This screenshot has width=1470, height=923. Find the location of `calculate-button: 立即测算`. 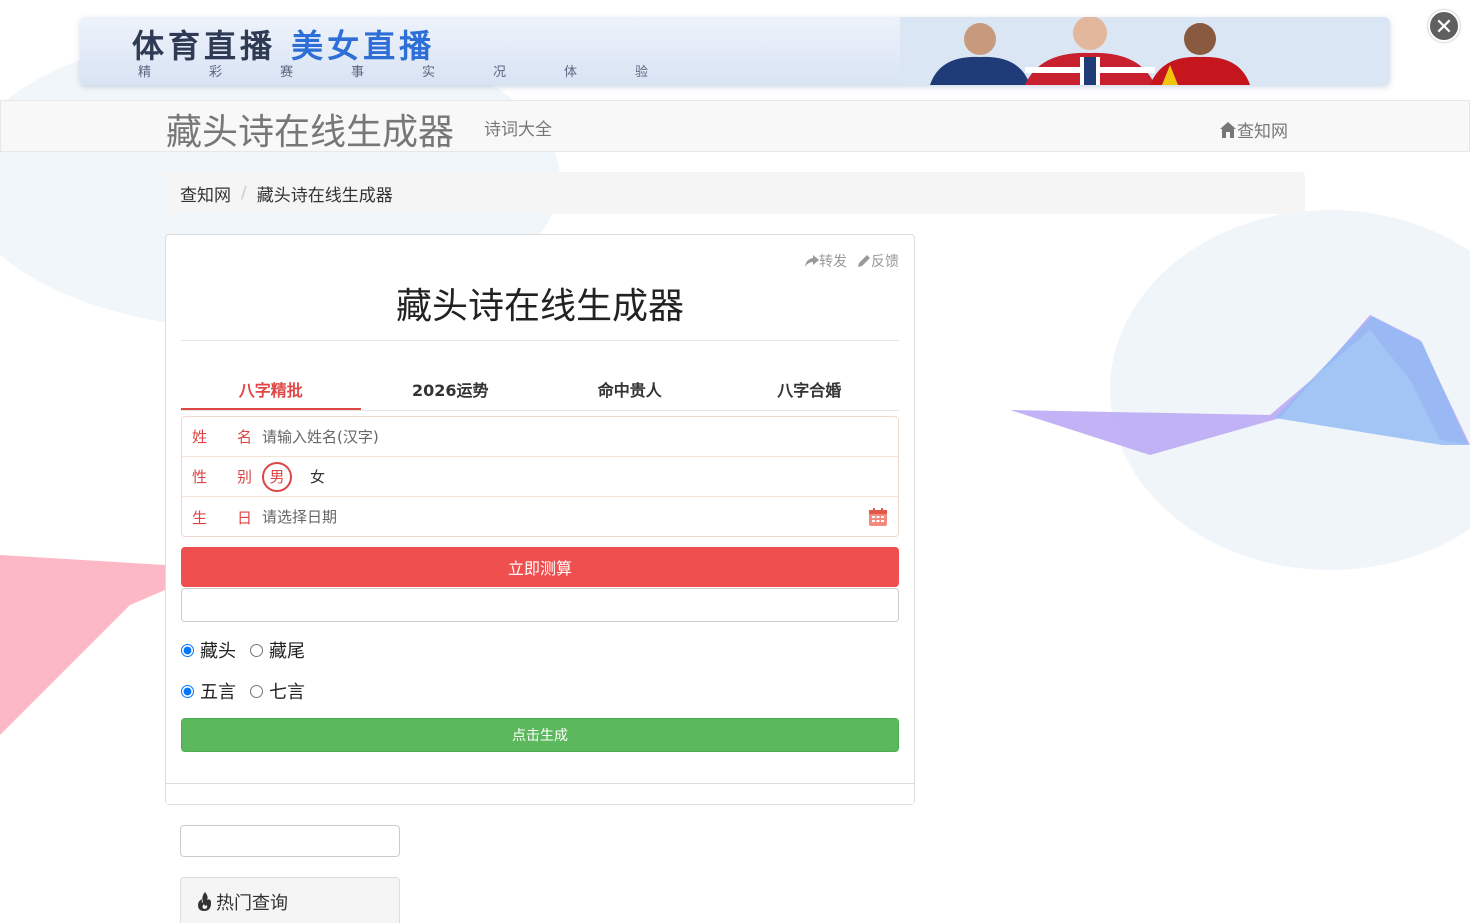

calculate-button: 立即测算 is located at coordinates (540, 567).